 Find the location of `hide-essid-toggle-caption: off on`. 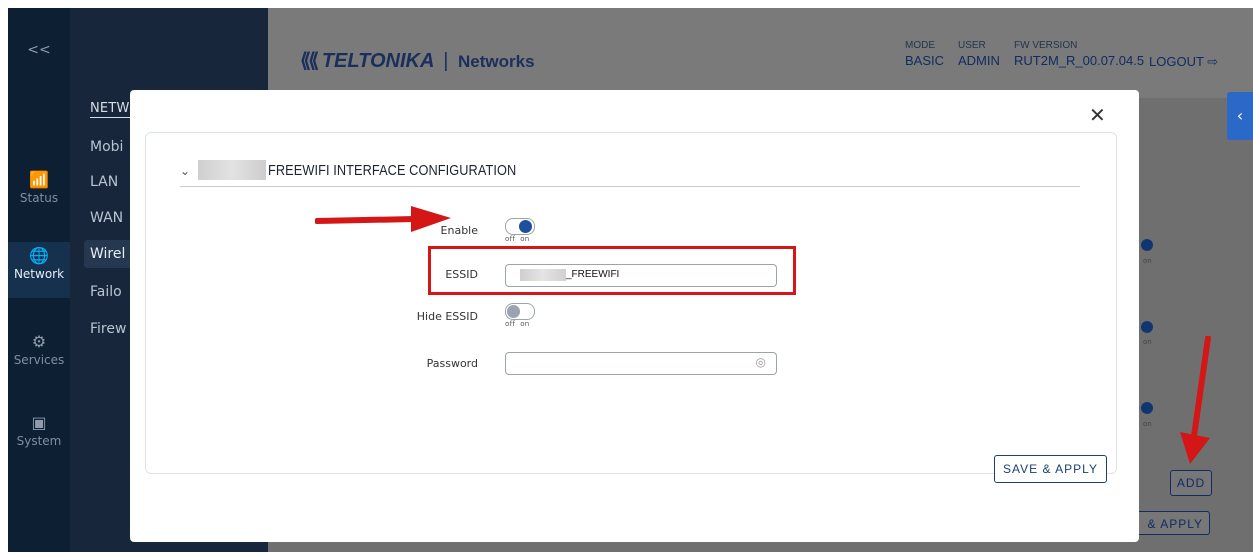

hide-essid-toggle-caption: off on is located at coordinates (517, 324).